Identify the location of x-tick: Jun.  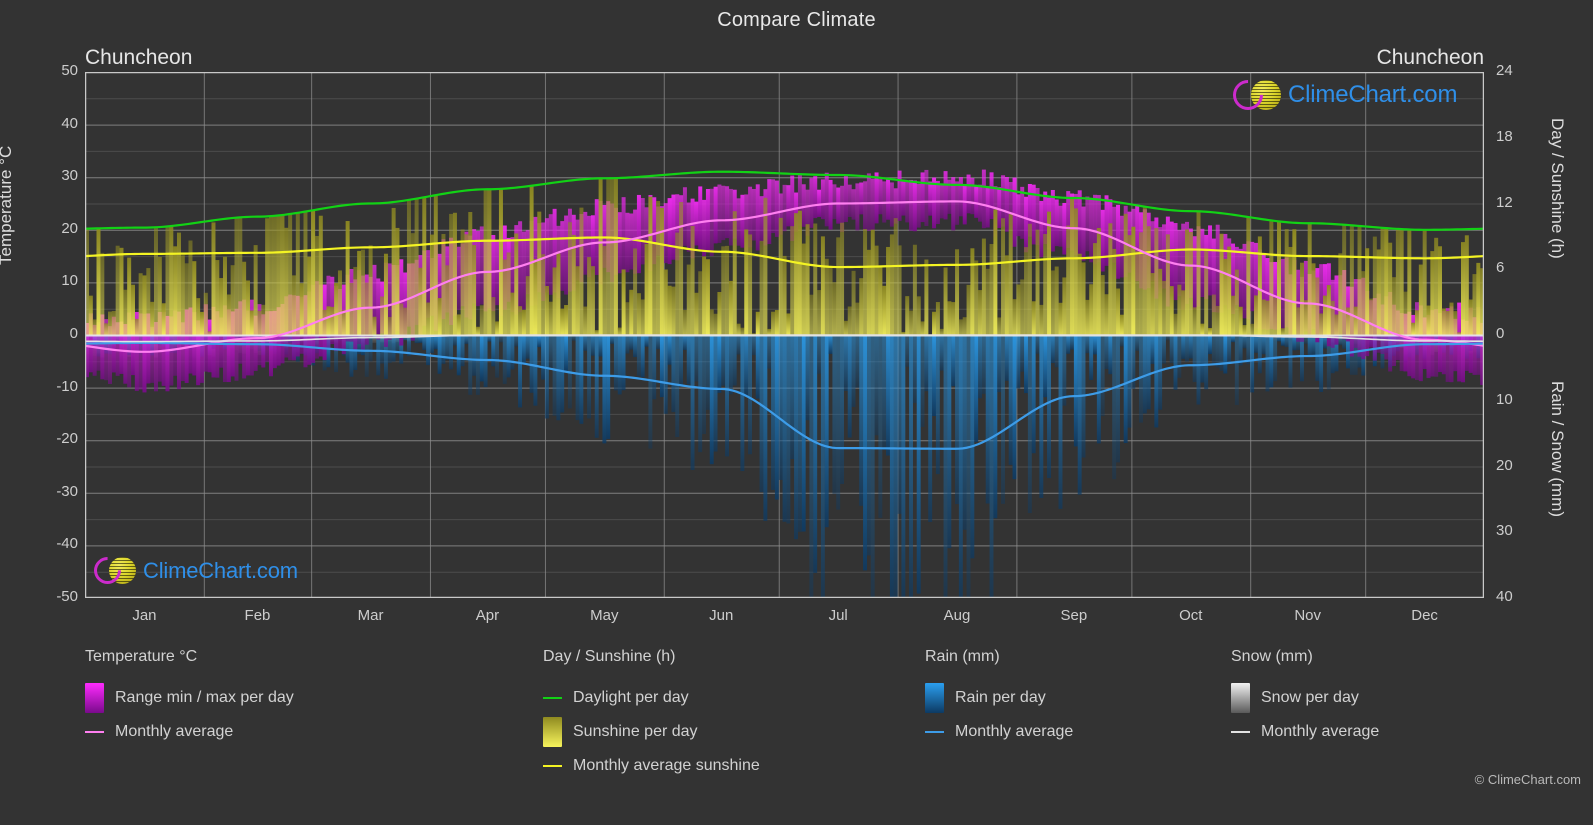
(721, 615).